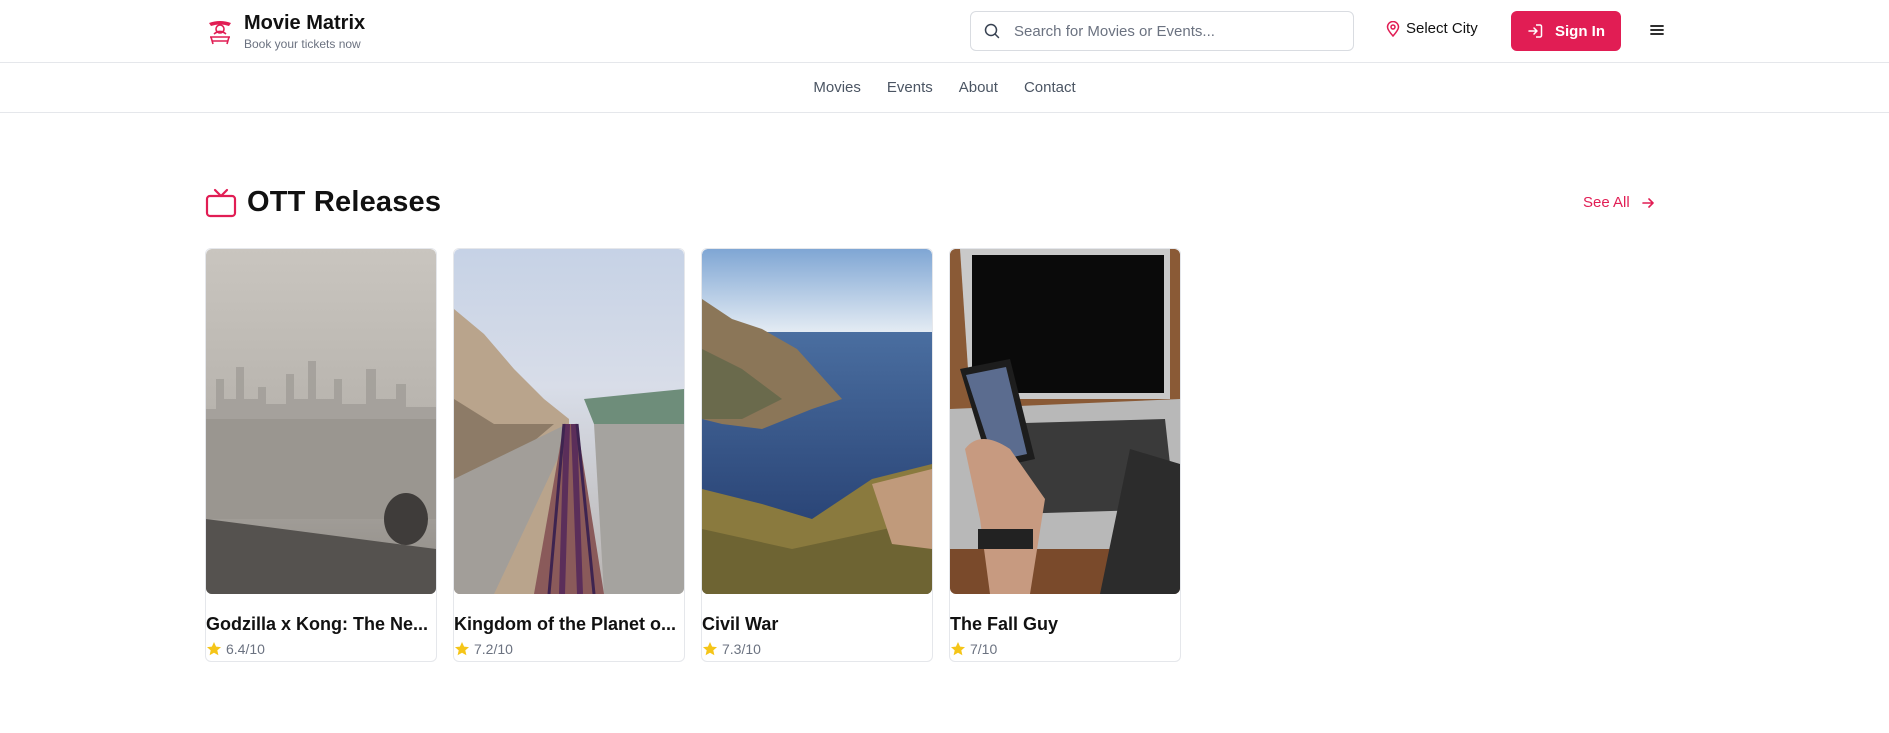 The image size is (1889, 733). Describe the element at coordinates (1606, 202) in the screenshot. I see `see-all-label: See All` at that location.